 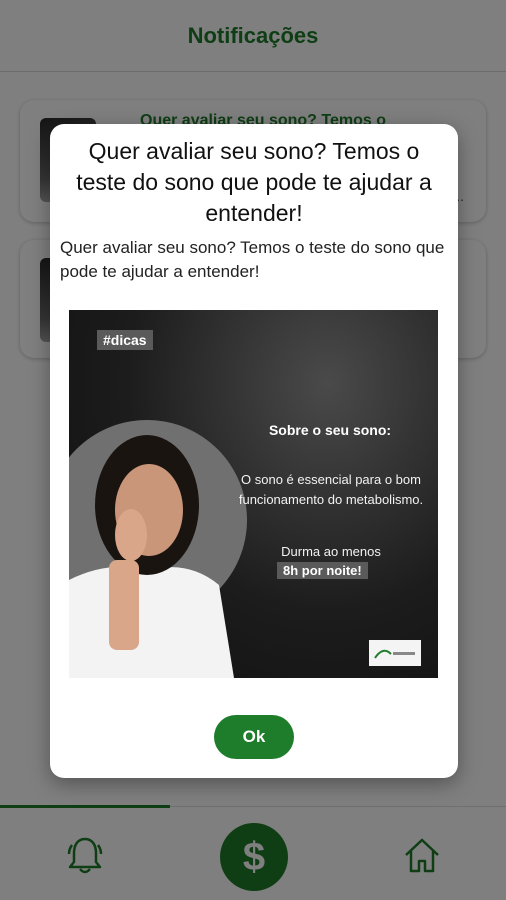 What do you see at coordinates (330, 430) in the screenshot?
I see `promo-heading: Sobre o seu sono:` at bounding box center [330, 430].